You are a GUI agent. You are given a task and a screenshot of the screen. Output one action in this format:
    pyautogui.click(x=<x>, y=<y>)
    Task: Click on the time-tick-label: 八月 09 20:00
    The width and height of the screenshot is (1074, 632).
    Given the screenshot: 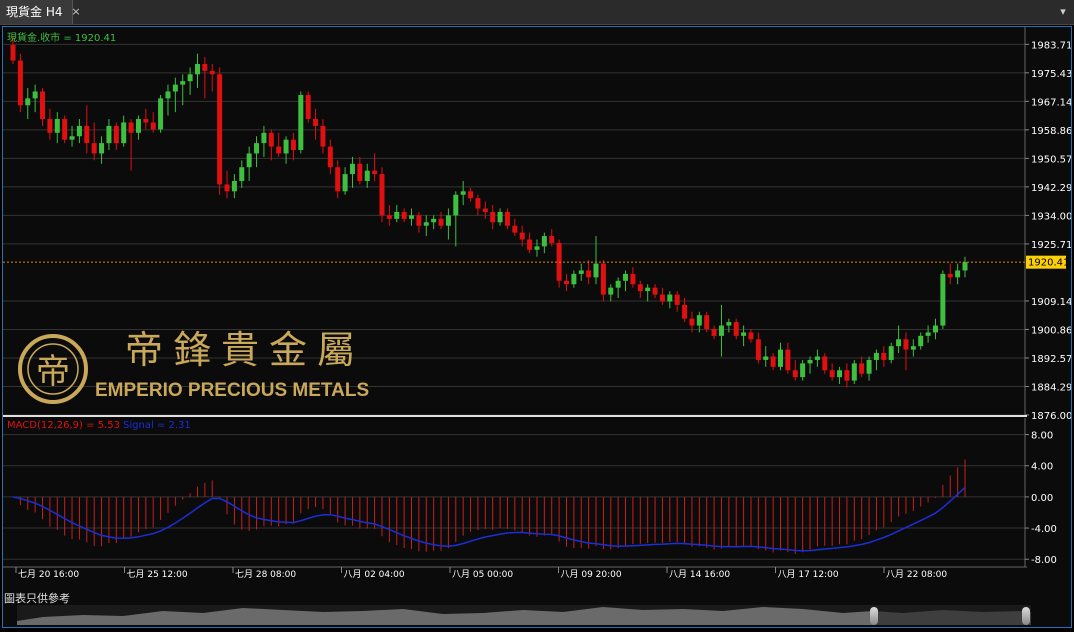 What is the action you would take?
    pyautogui.click(x=591, y=574)
    